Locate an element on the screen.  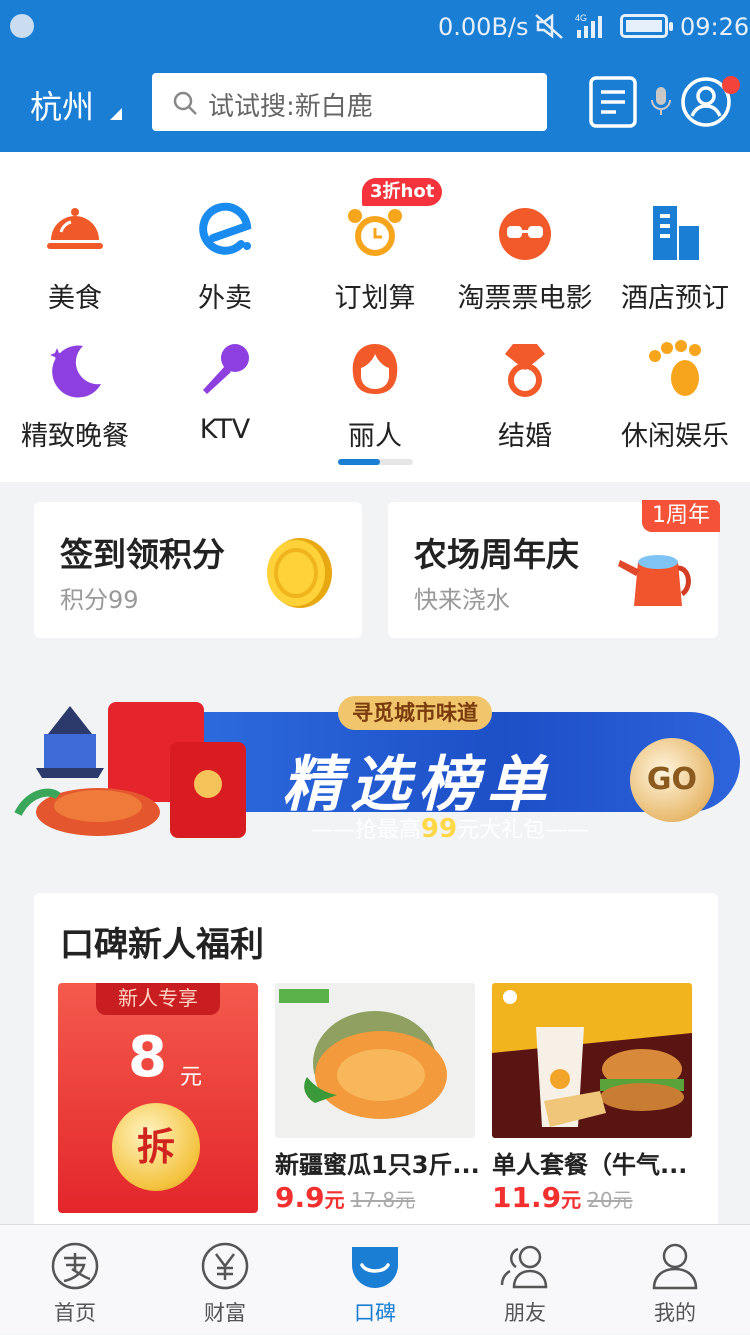
top-bar: 0.00B/s 4G 09:26 杭州 试试搜:新白鹿 is located at coordinates (375, 76).